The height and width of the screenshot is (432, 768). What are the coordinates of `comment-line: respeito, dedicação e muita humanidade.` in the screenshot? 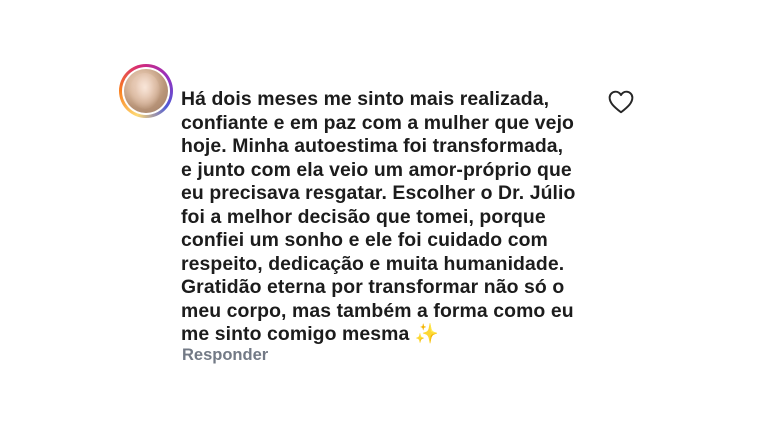 It's located at (373, 263).